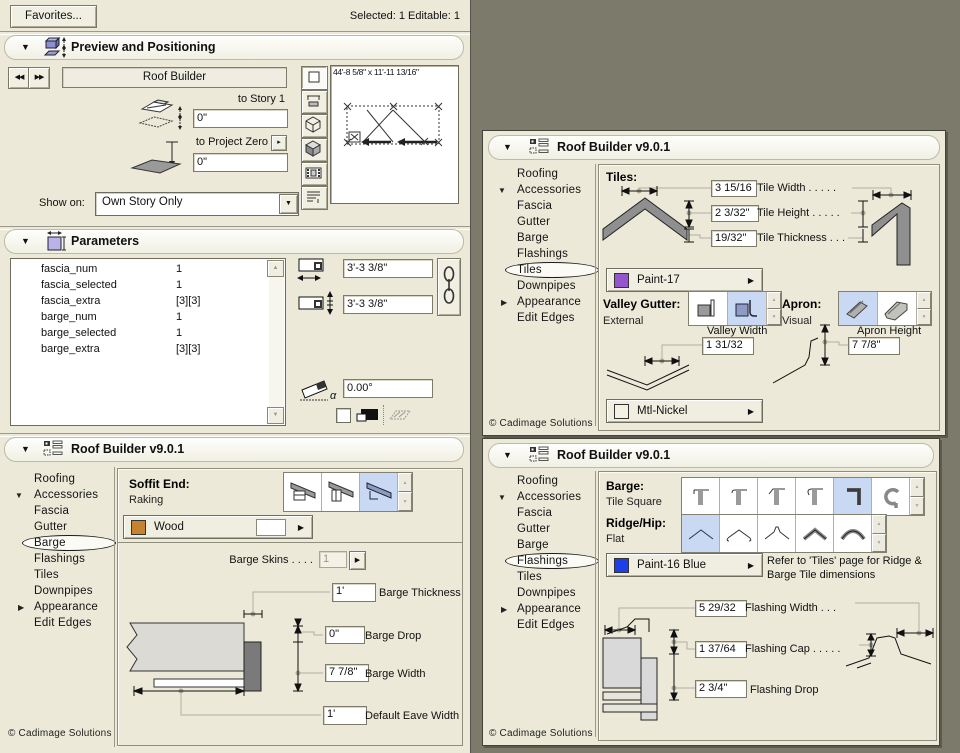  What do you see at coordinates (388, 304) in the screenshot?
I see `barge-width-input: 3'-3 3/8"` at bounding box center [388, 304].